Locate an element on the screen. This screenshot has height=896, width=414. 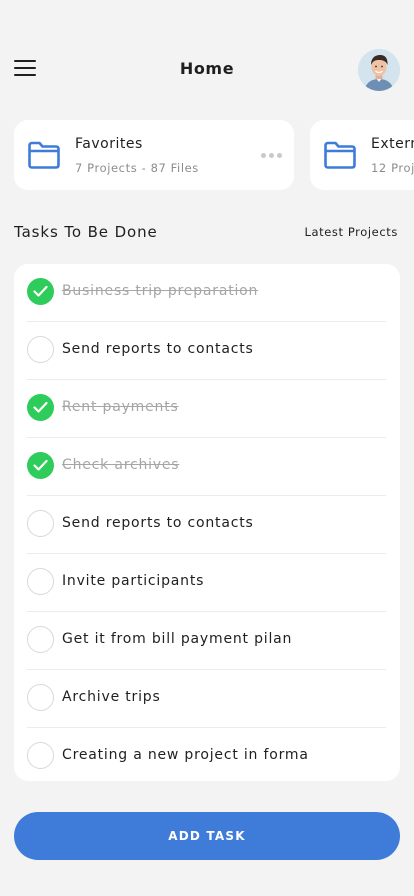
task-item: Invite participants is located at coordinates (207, 583).